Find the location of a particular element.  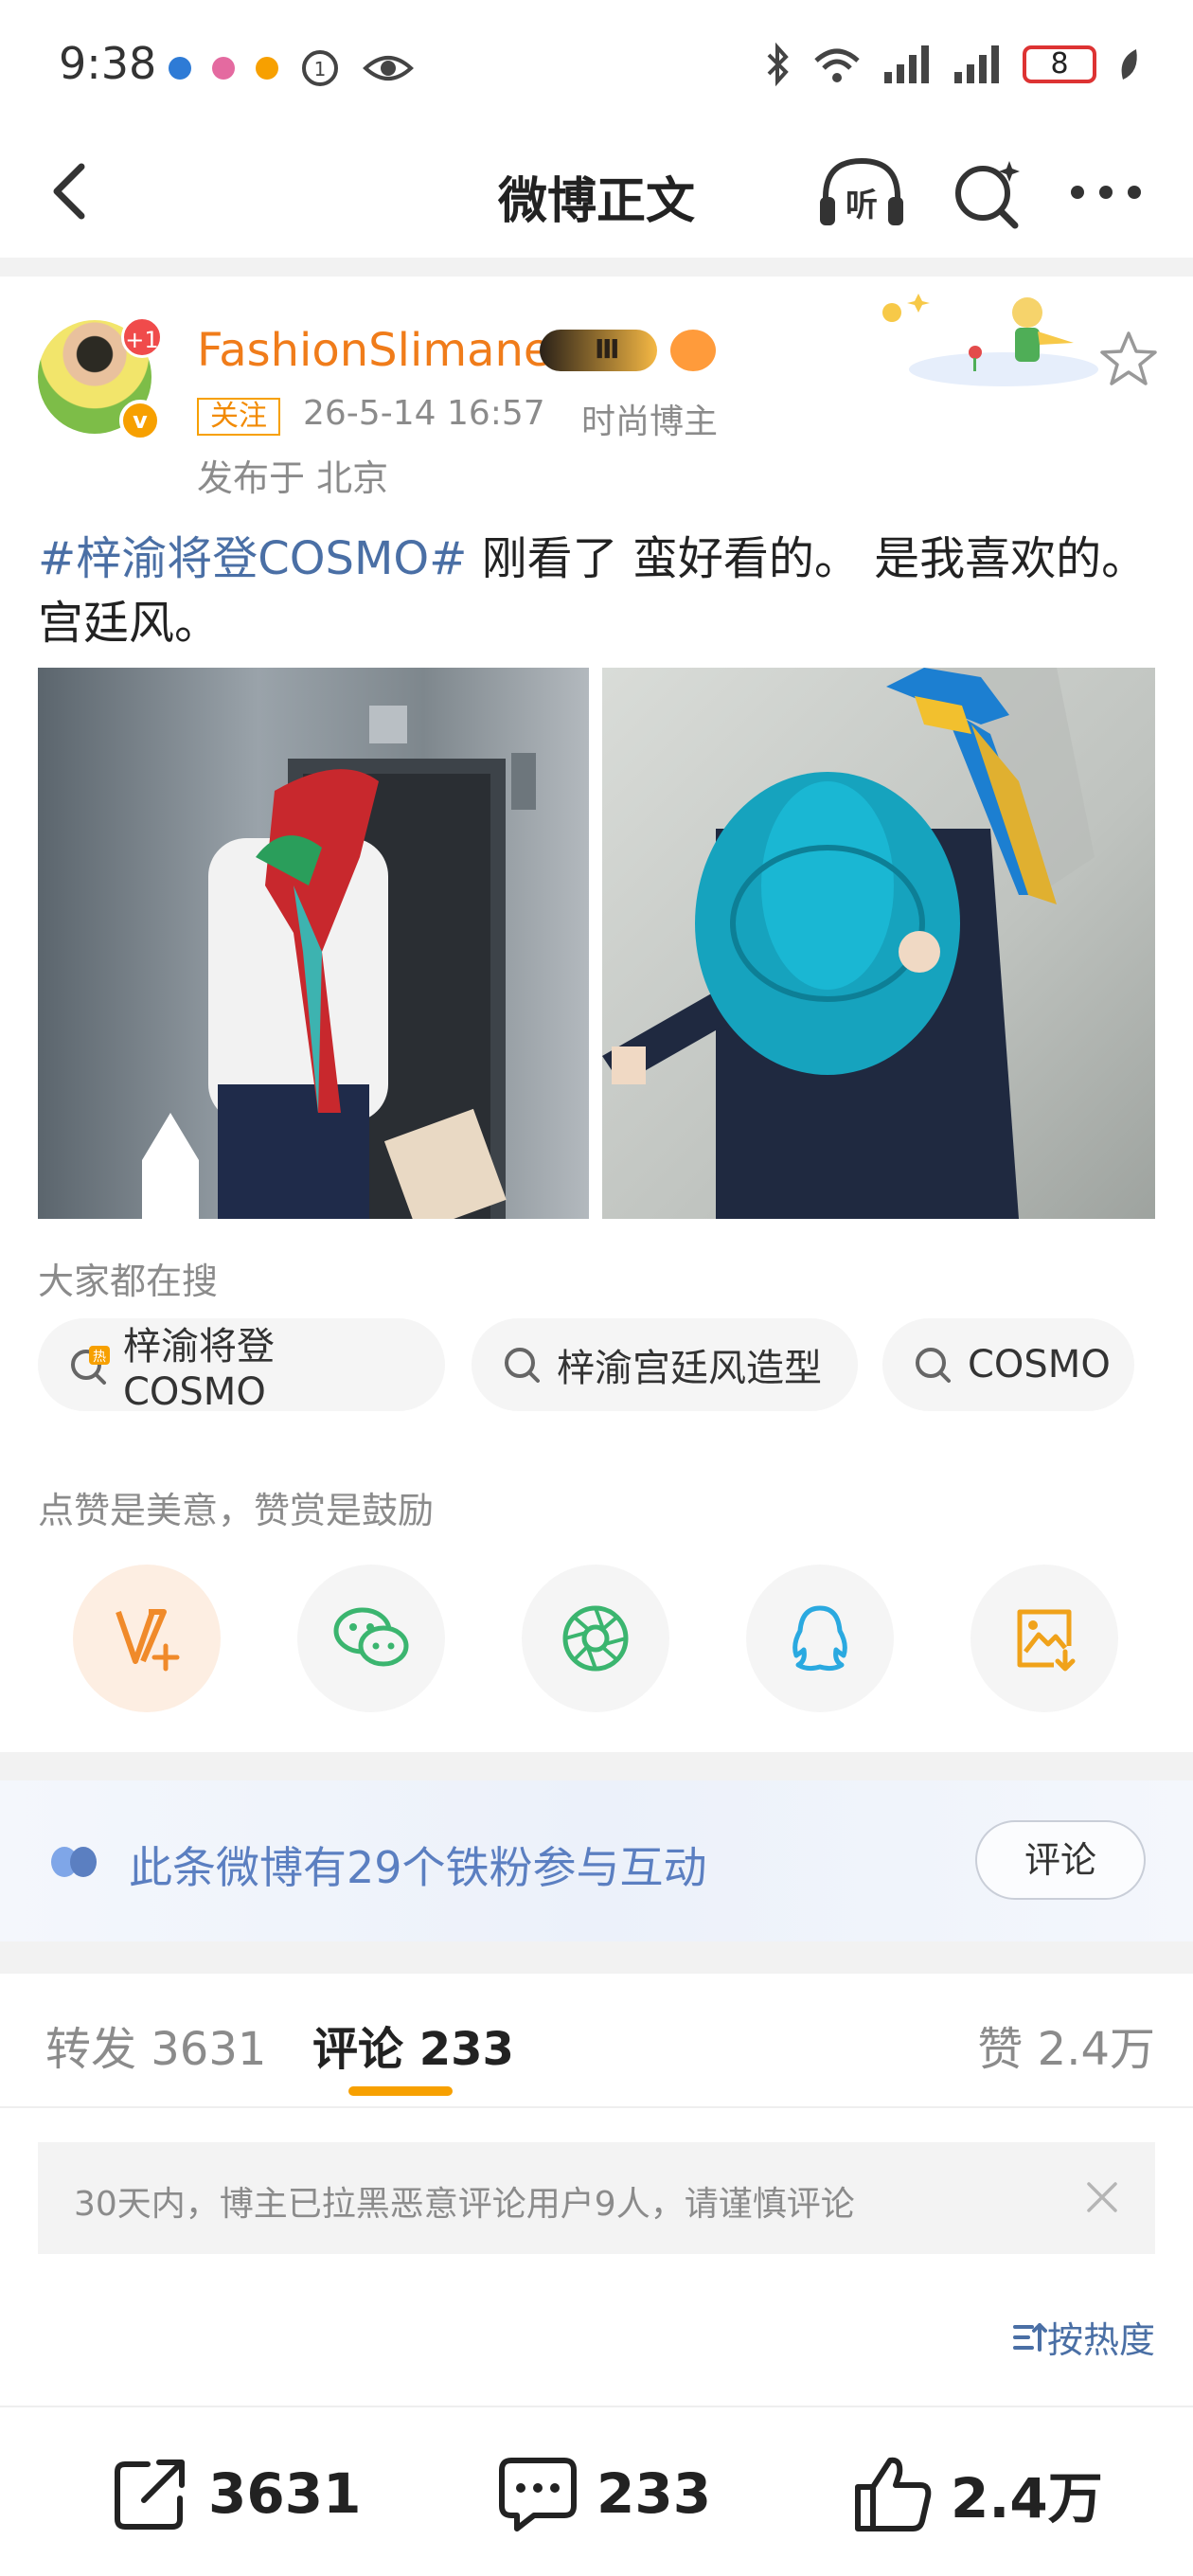

hot-search-label: 梓渝宫廷风造型 is located at coordinates (689, 1368).